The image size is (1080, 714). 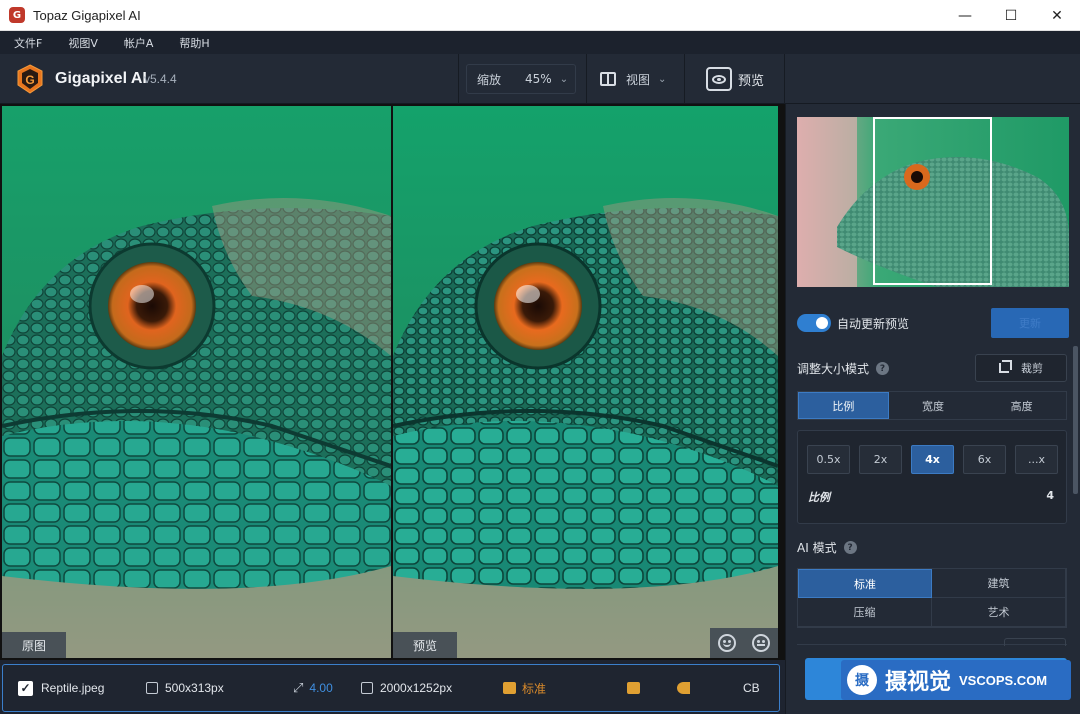 What do you see at coordinates (73, 688) in the screenshot?
I see `file-name: Reptile.jpeg` at bounding box center [73, 688].